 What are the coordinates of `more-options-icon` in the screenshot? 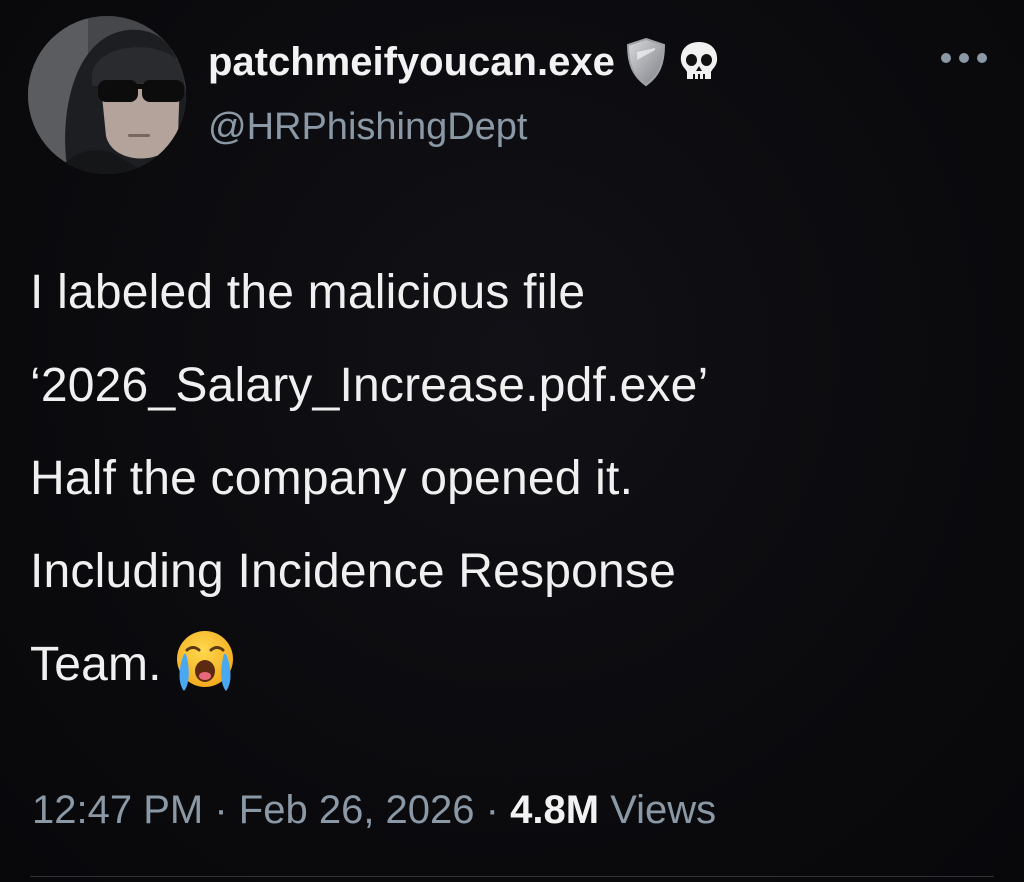 It's located at (964, 58).